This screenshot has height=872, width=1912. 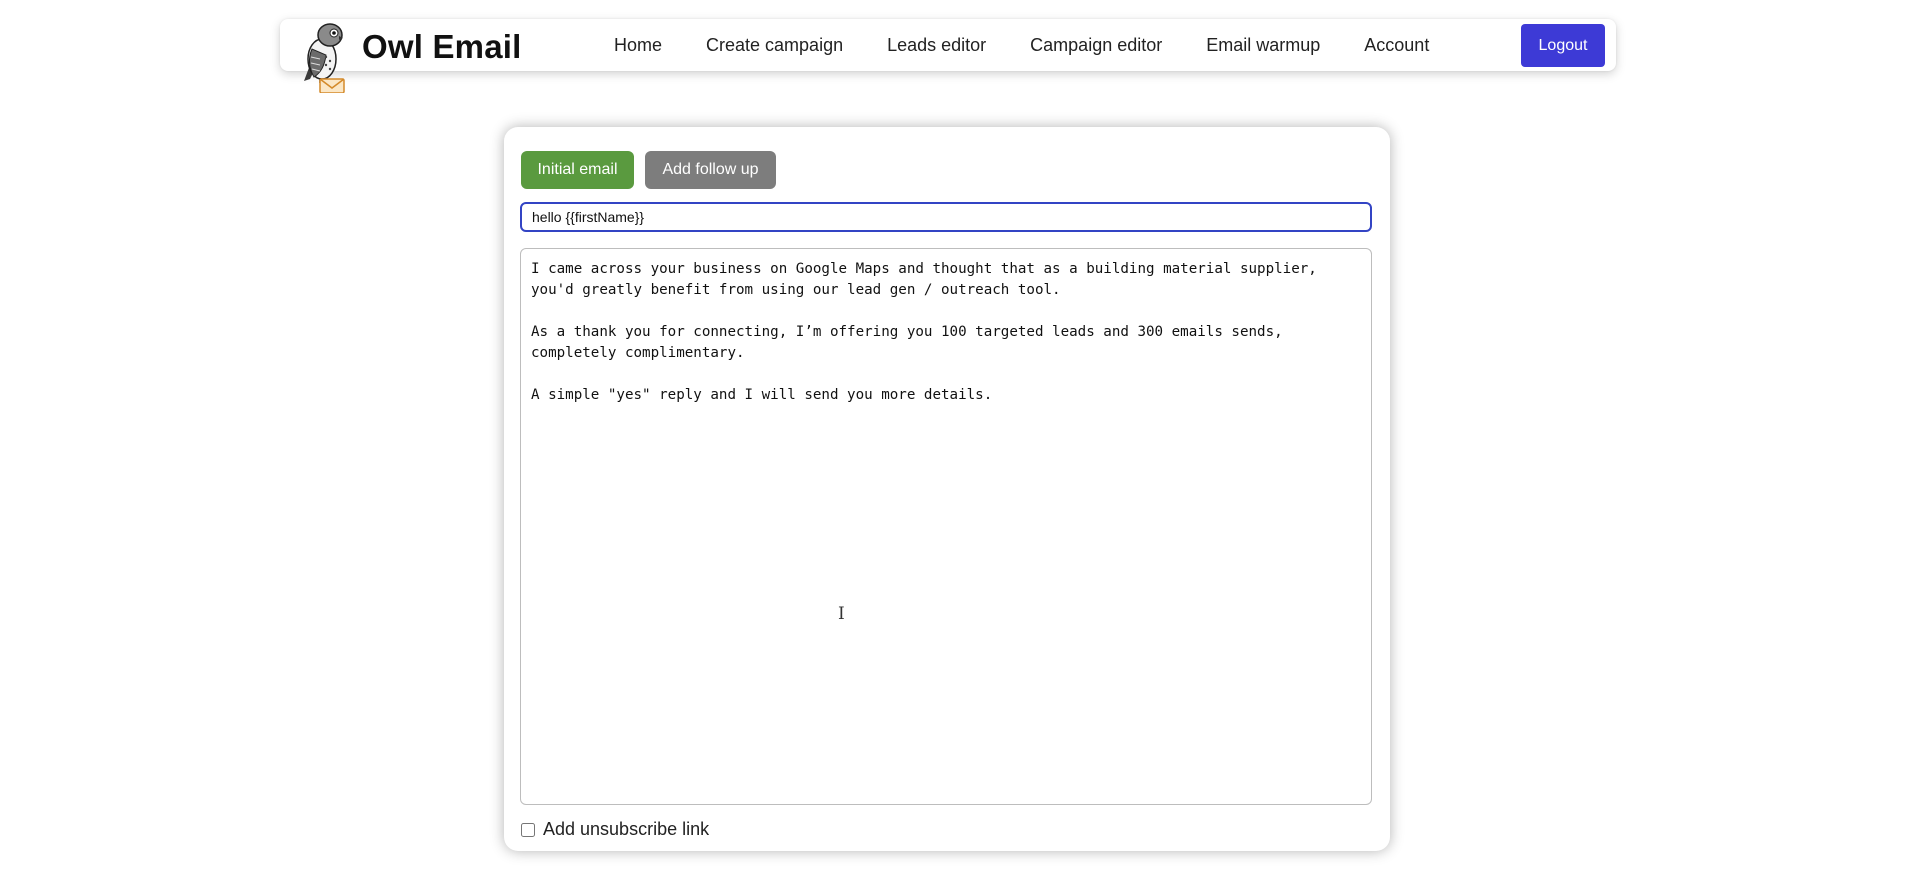 What do you see at coordinates (1263, 45) in the screenshot?
I see `nav-email-warmup: Email warmup` at bounding box center [1263, 45].